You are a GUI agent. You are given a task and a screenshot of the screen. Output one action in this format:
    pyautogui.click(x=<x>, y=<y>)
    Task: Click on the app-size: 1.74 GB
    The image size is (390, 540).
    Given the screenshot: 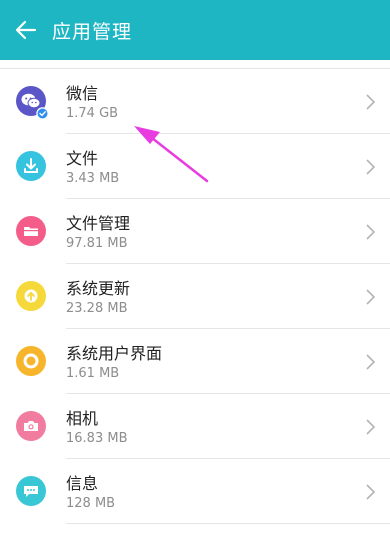 What is the action you would take?
    pyautogui.click(x=92, y=113)
    